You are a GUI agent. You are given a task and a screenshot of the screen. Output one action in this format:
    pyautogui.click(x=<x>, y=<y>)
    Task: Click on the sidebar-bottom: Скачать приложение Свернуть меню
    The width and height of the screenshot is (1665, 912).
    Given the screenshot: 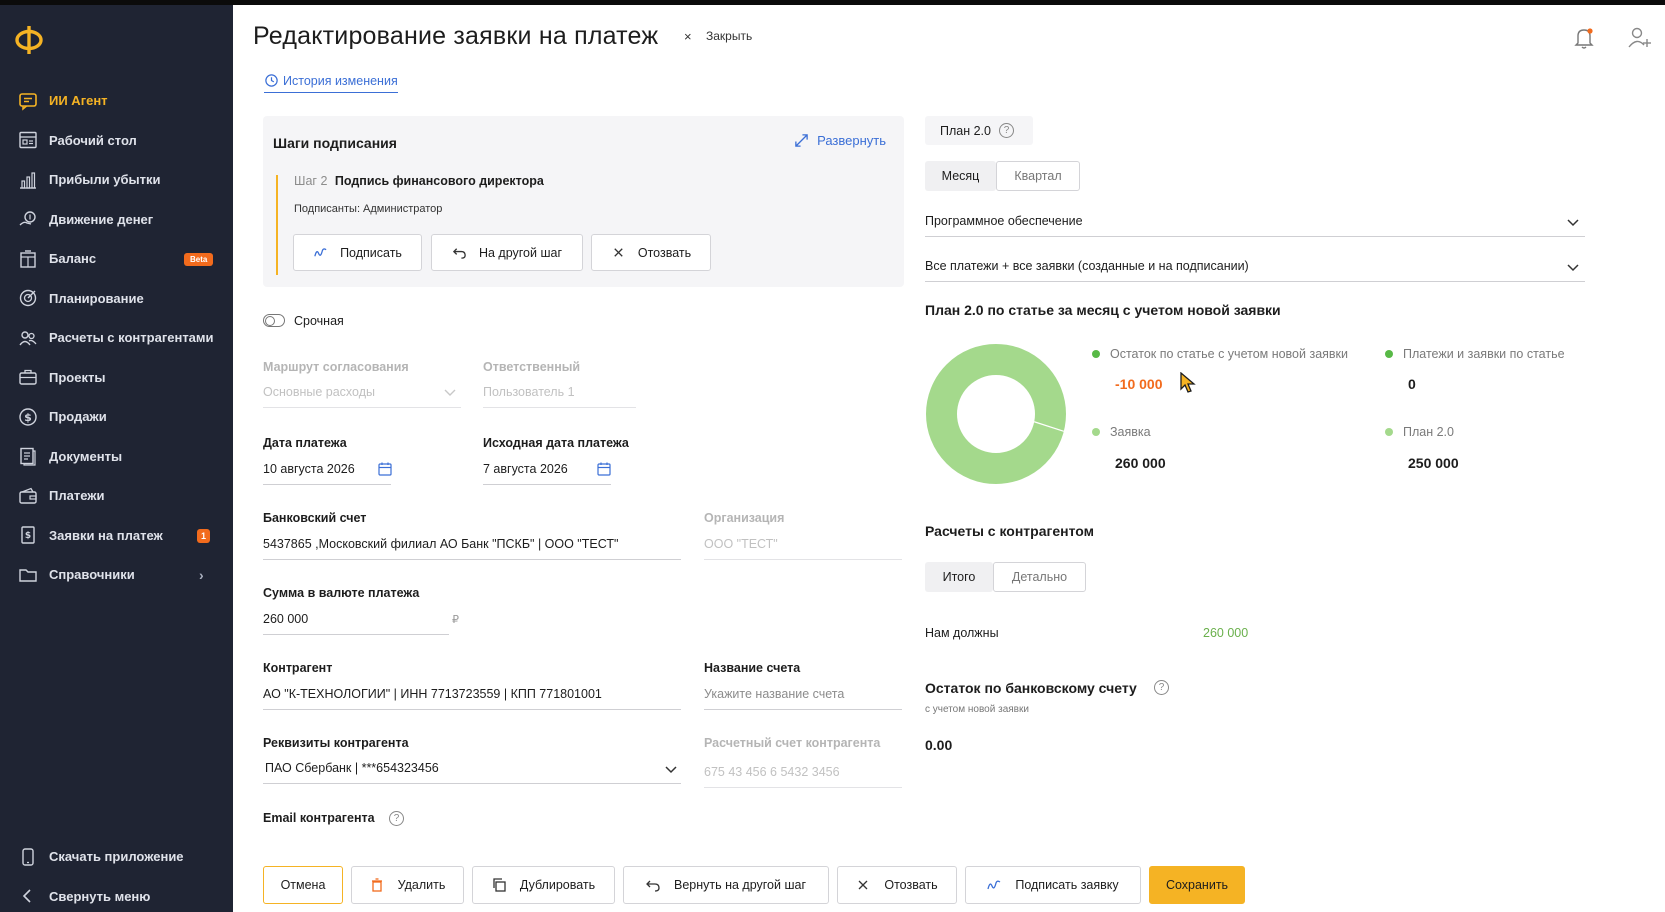 What is the action you would take?
    pyautogui.click(x=116, y=874)
    